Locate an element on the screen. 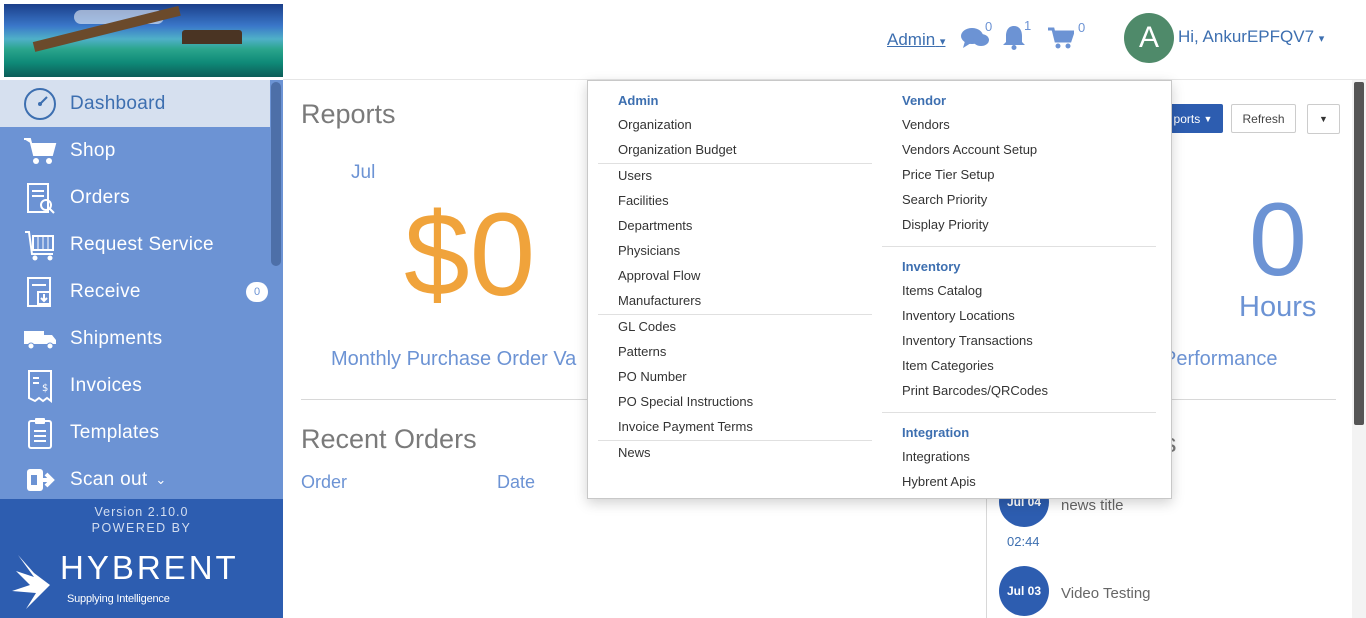 The height and width of the screenshot is (618, 1366). template-icon is located at coordinates (40, 433).